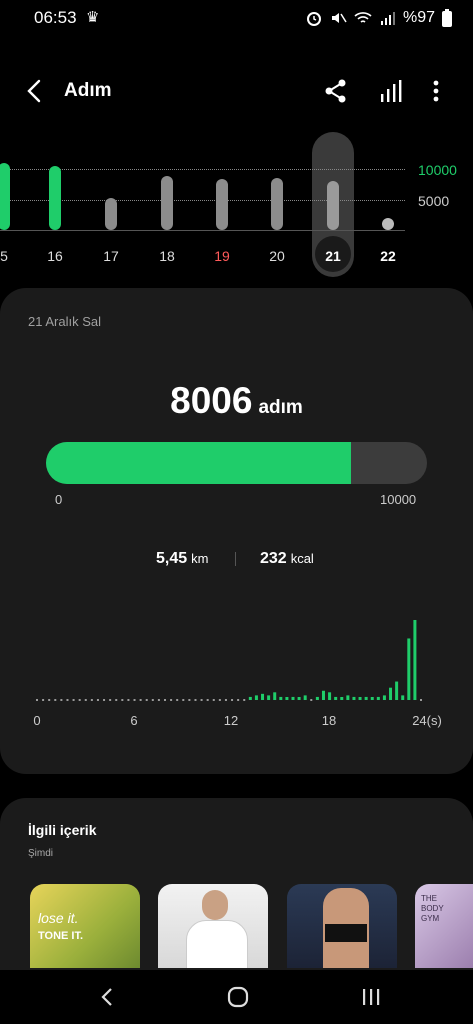  What do you see at coordinates (388, 256) in the screenshot?
I see `day-label: 22` at bounding box center [388, 256].